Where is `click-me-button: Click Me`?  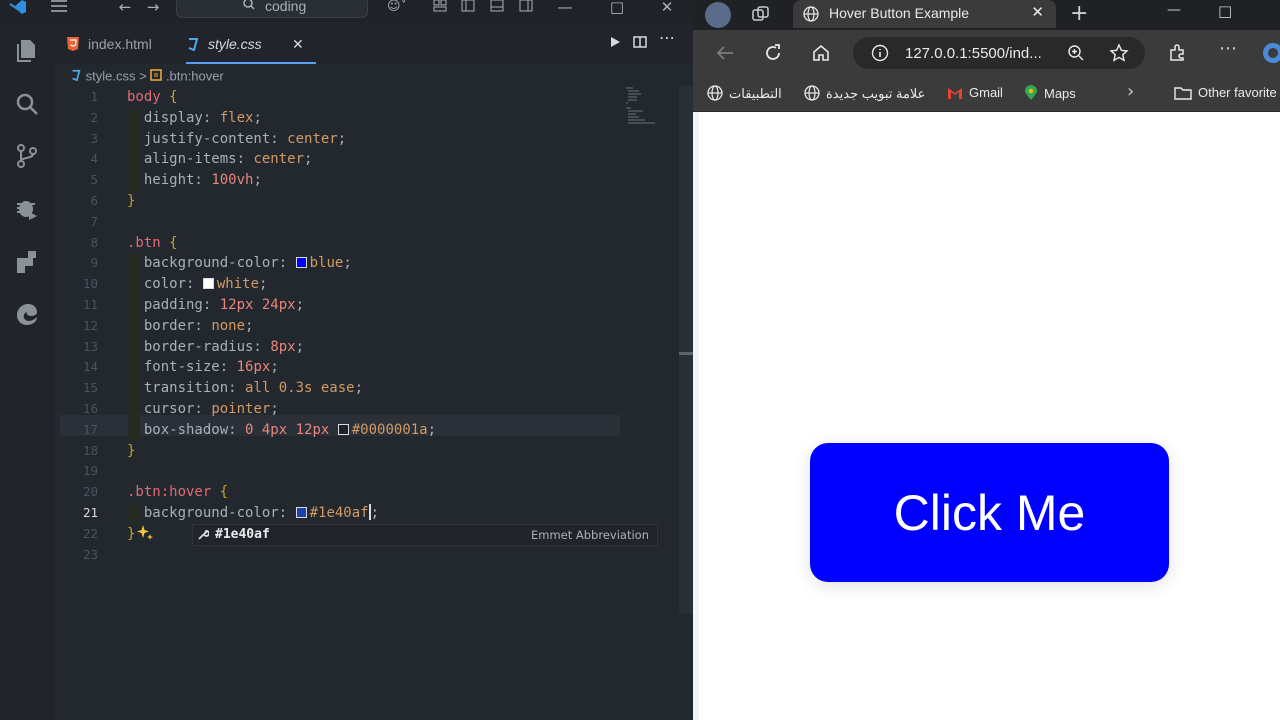 click-me-button: Click Me is located at coordinates (989, 512).